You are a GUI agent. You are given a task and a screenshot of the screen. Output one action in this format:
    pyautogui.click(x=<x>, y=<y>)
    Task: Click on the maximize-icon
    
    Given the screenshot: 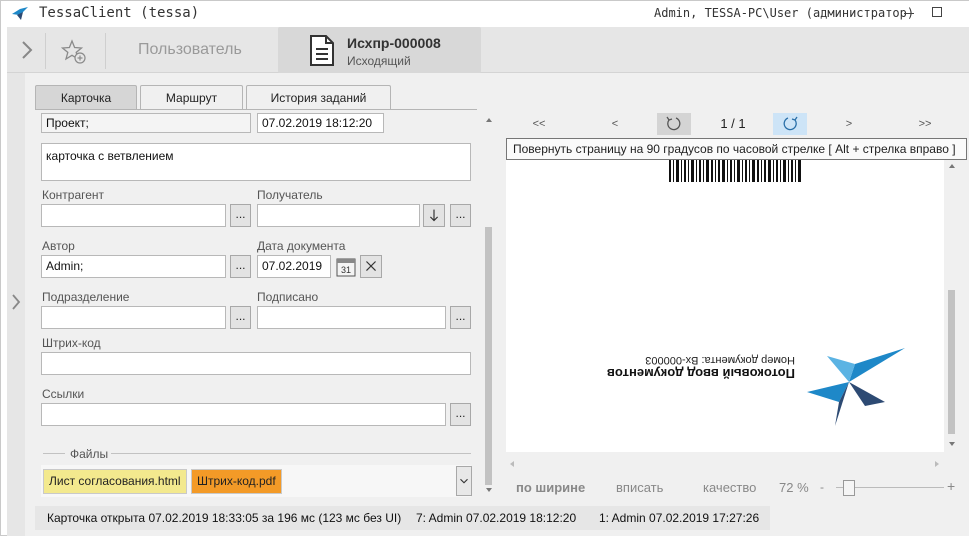 What is the action you would take?
    pyautogui.click(x=937, y=12)
    